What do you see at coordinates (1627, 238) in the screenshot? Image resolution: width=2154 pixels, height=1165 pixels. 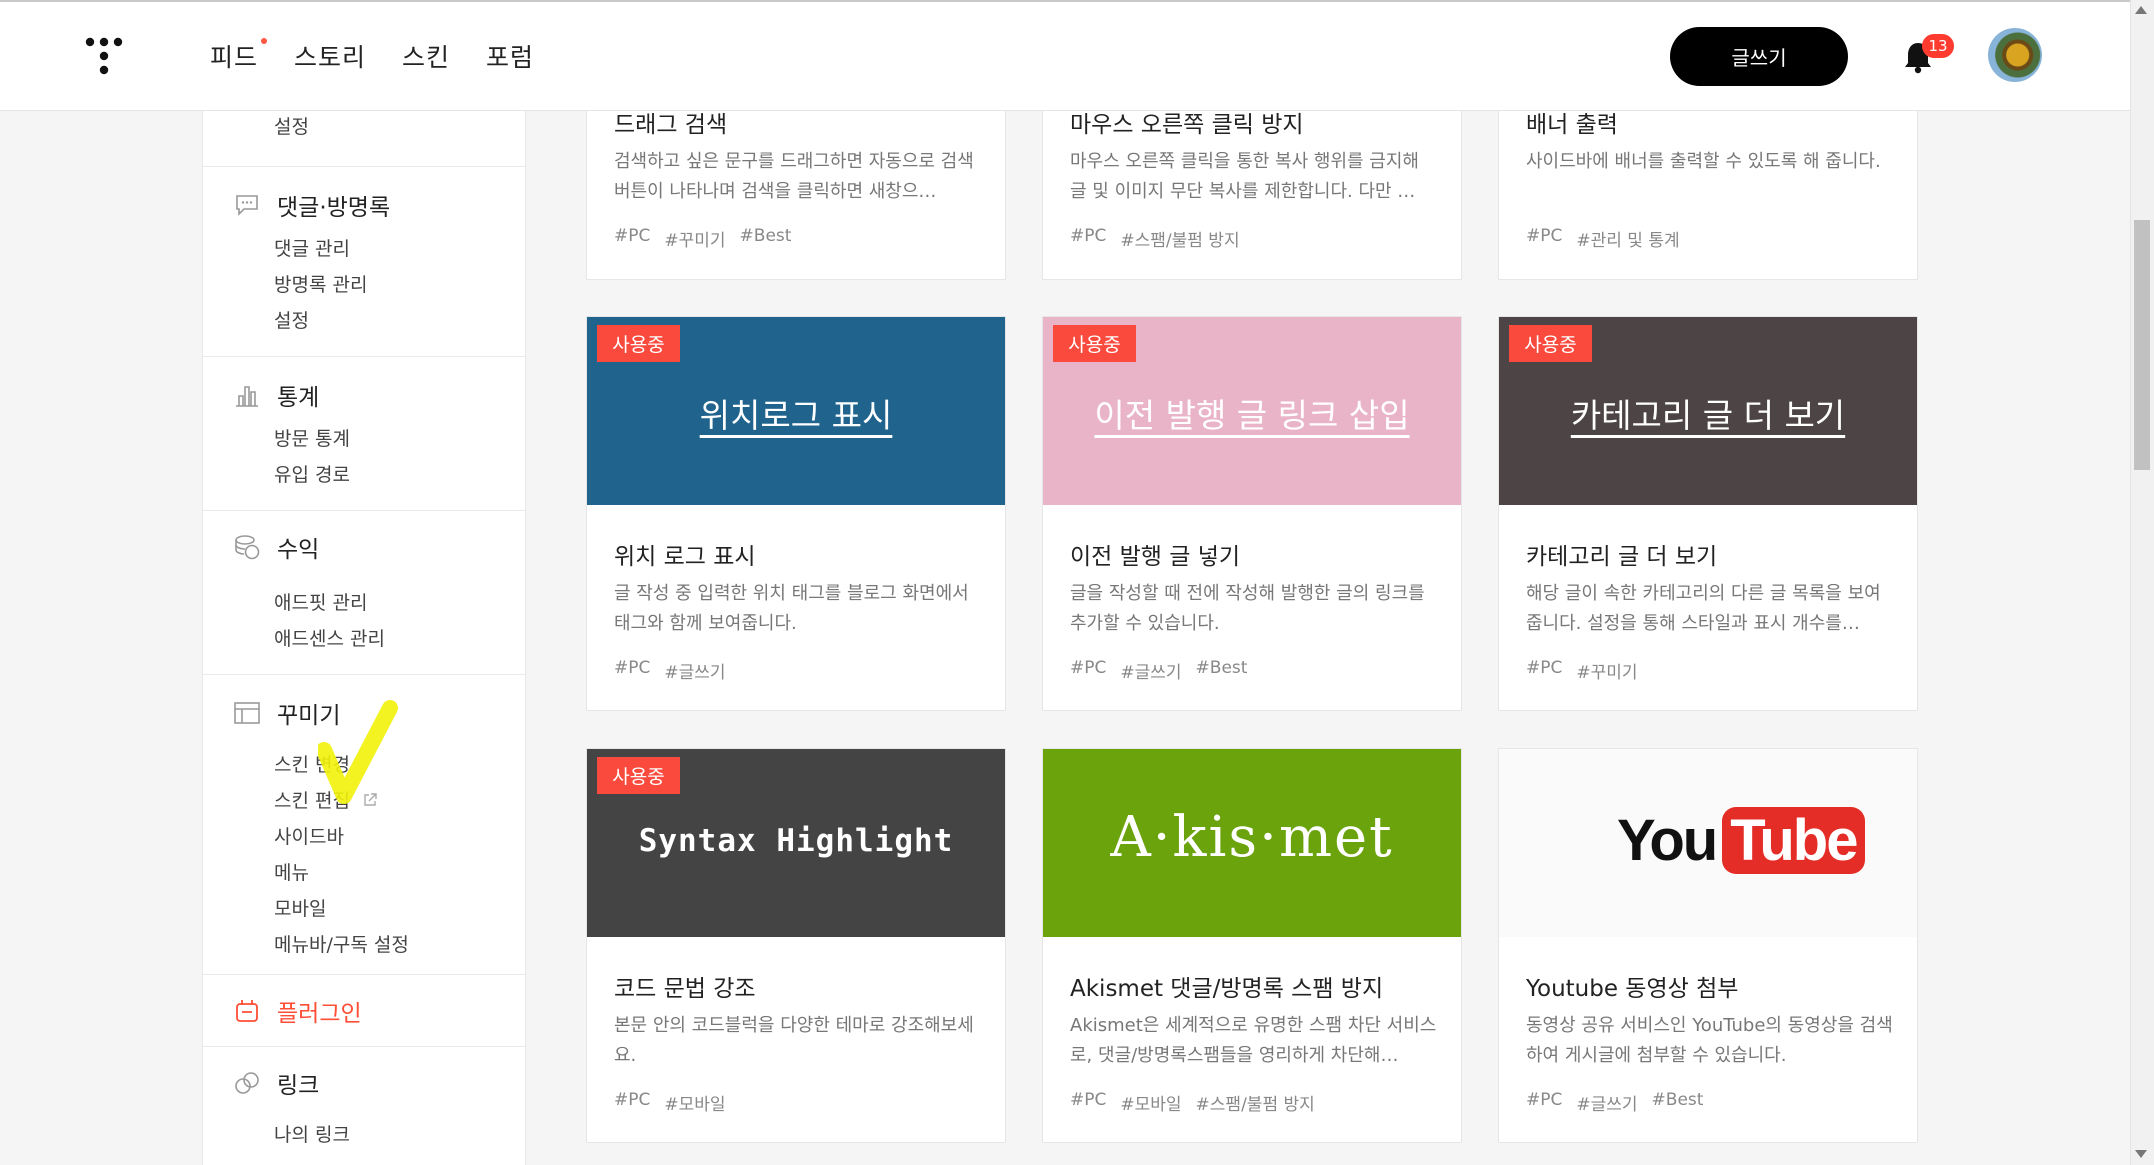 I see `card-tag: #관리 및 통계` at bounding box center [1627, 238].